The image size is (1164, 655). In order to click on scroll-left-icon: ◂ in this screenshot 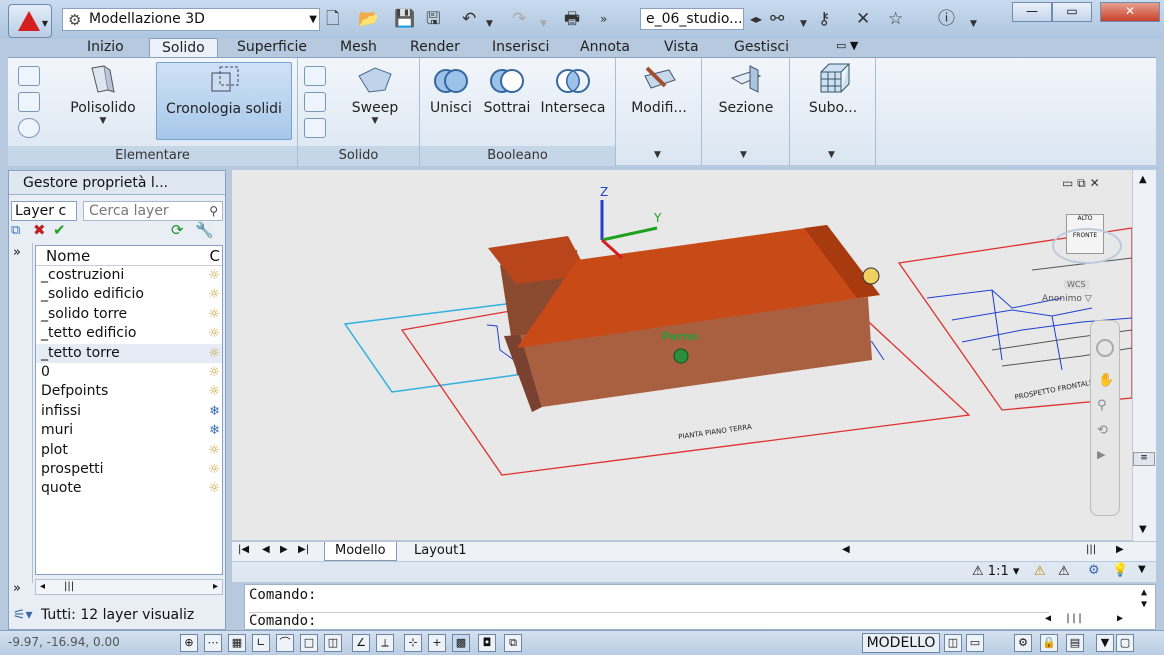, I will do `click(42, 586)`.